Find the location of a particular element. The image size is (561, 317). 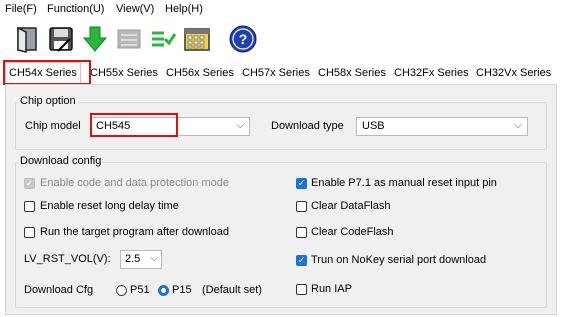

radio-p51 is located at coordinates (121, 290).